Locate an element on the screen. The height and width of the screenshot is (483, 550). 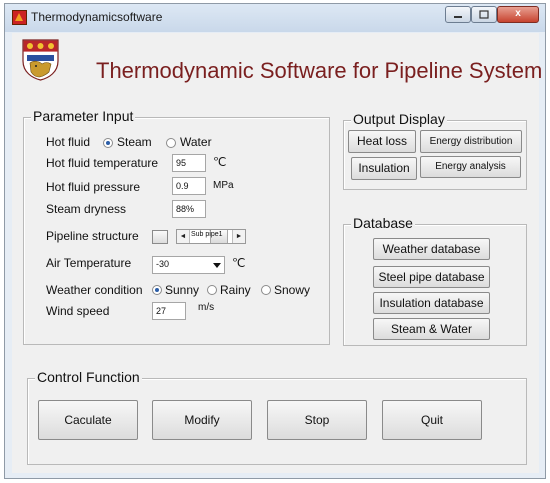
snowy-radio-label: Snowy is located at coordinates (292, 290).